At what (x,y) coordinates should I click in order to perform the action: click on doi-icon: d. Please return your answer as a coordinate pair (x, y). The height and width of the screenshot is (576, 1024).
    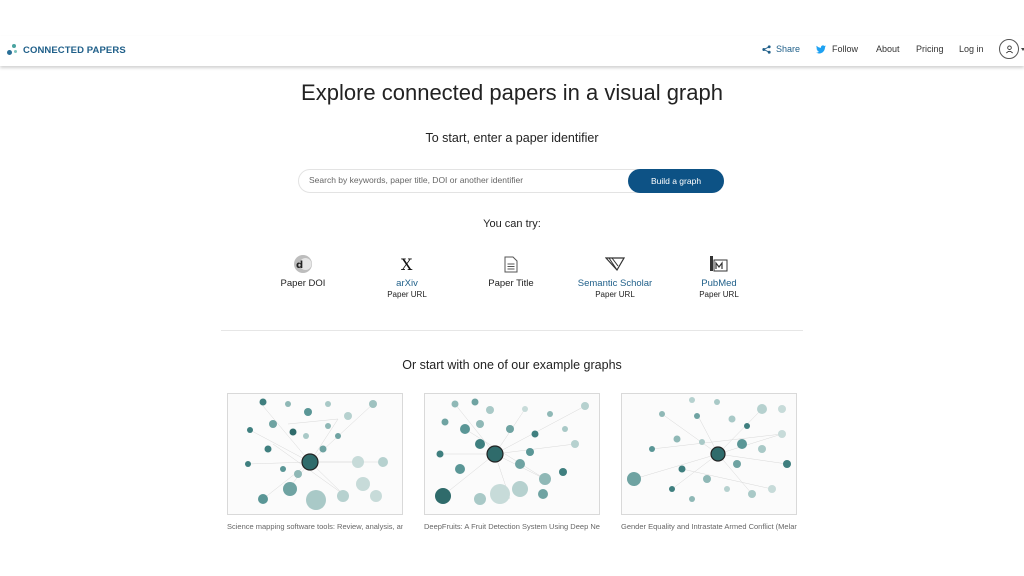
    Looking at the image, I should click on (303, 264).